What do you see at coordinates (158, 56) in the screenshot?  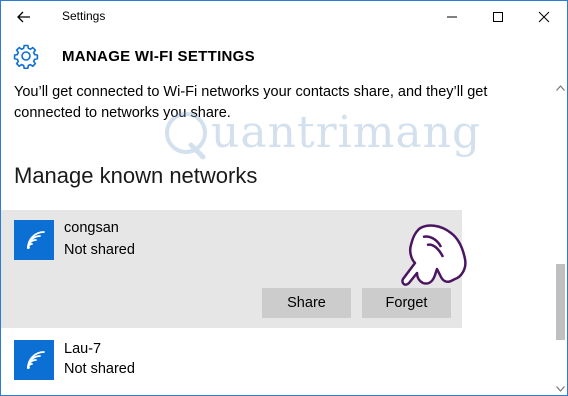 I see `page-title: MANAGE WI-FI SETTINGS` at bounding box center [158, 56].